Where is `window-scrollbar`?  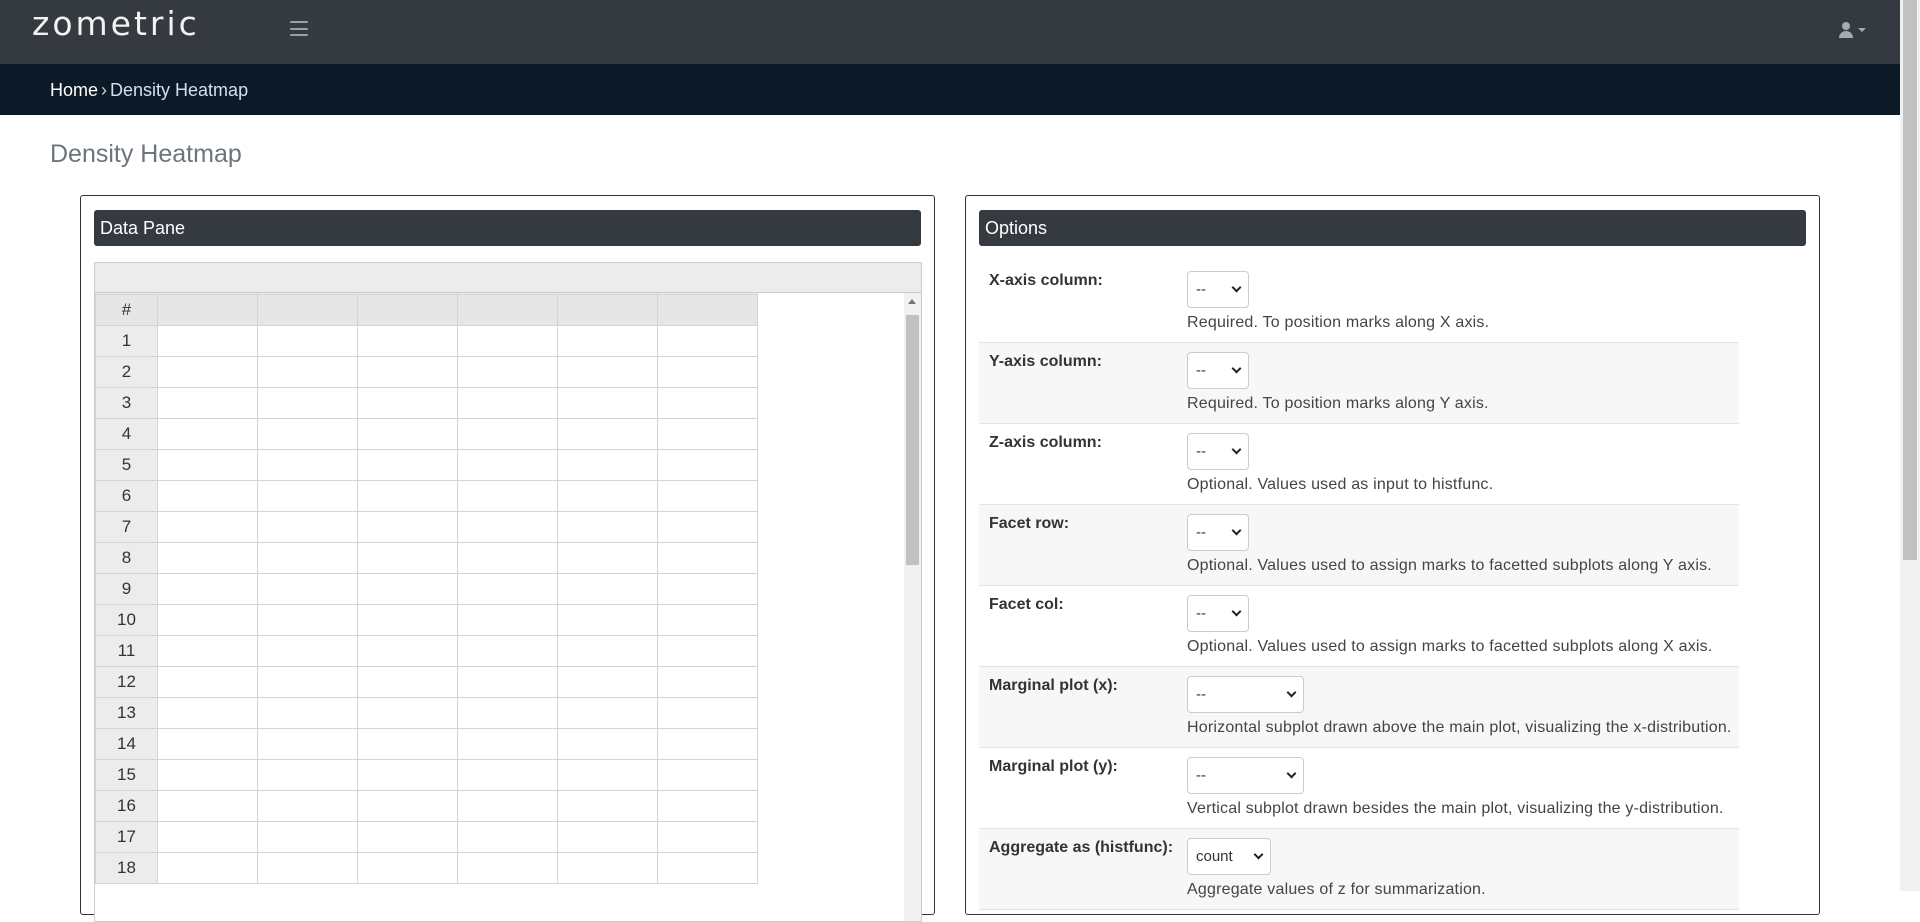
window-scrollbar is located at coordinates (1910, 445).